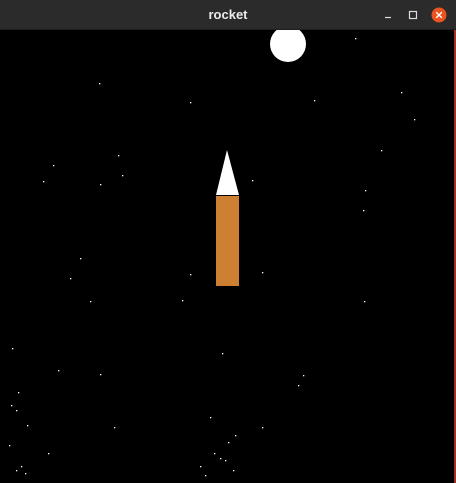 This screenshot has width=456, height=483. I want to click on close-icon, so click(439, 15).